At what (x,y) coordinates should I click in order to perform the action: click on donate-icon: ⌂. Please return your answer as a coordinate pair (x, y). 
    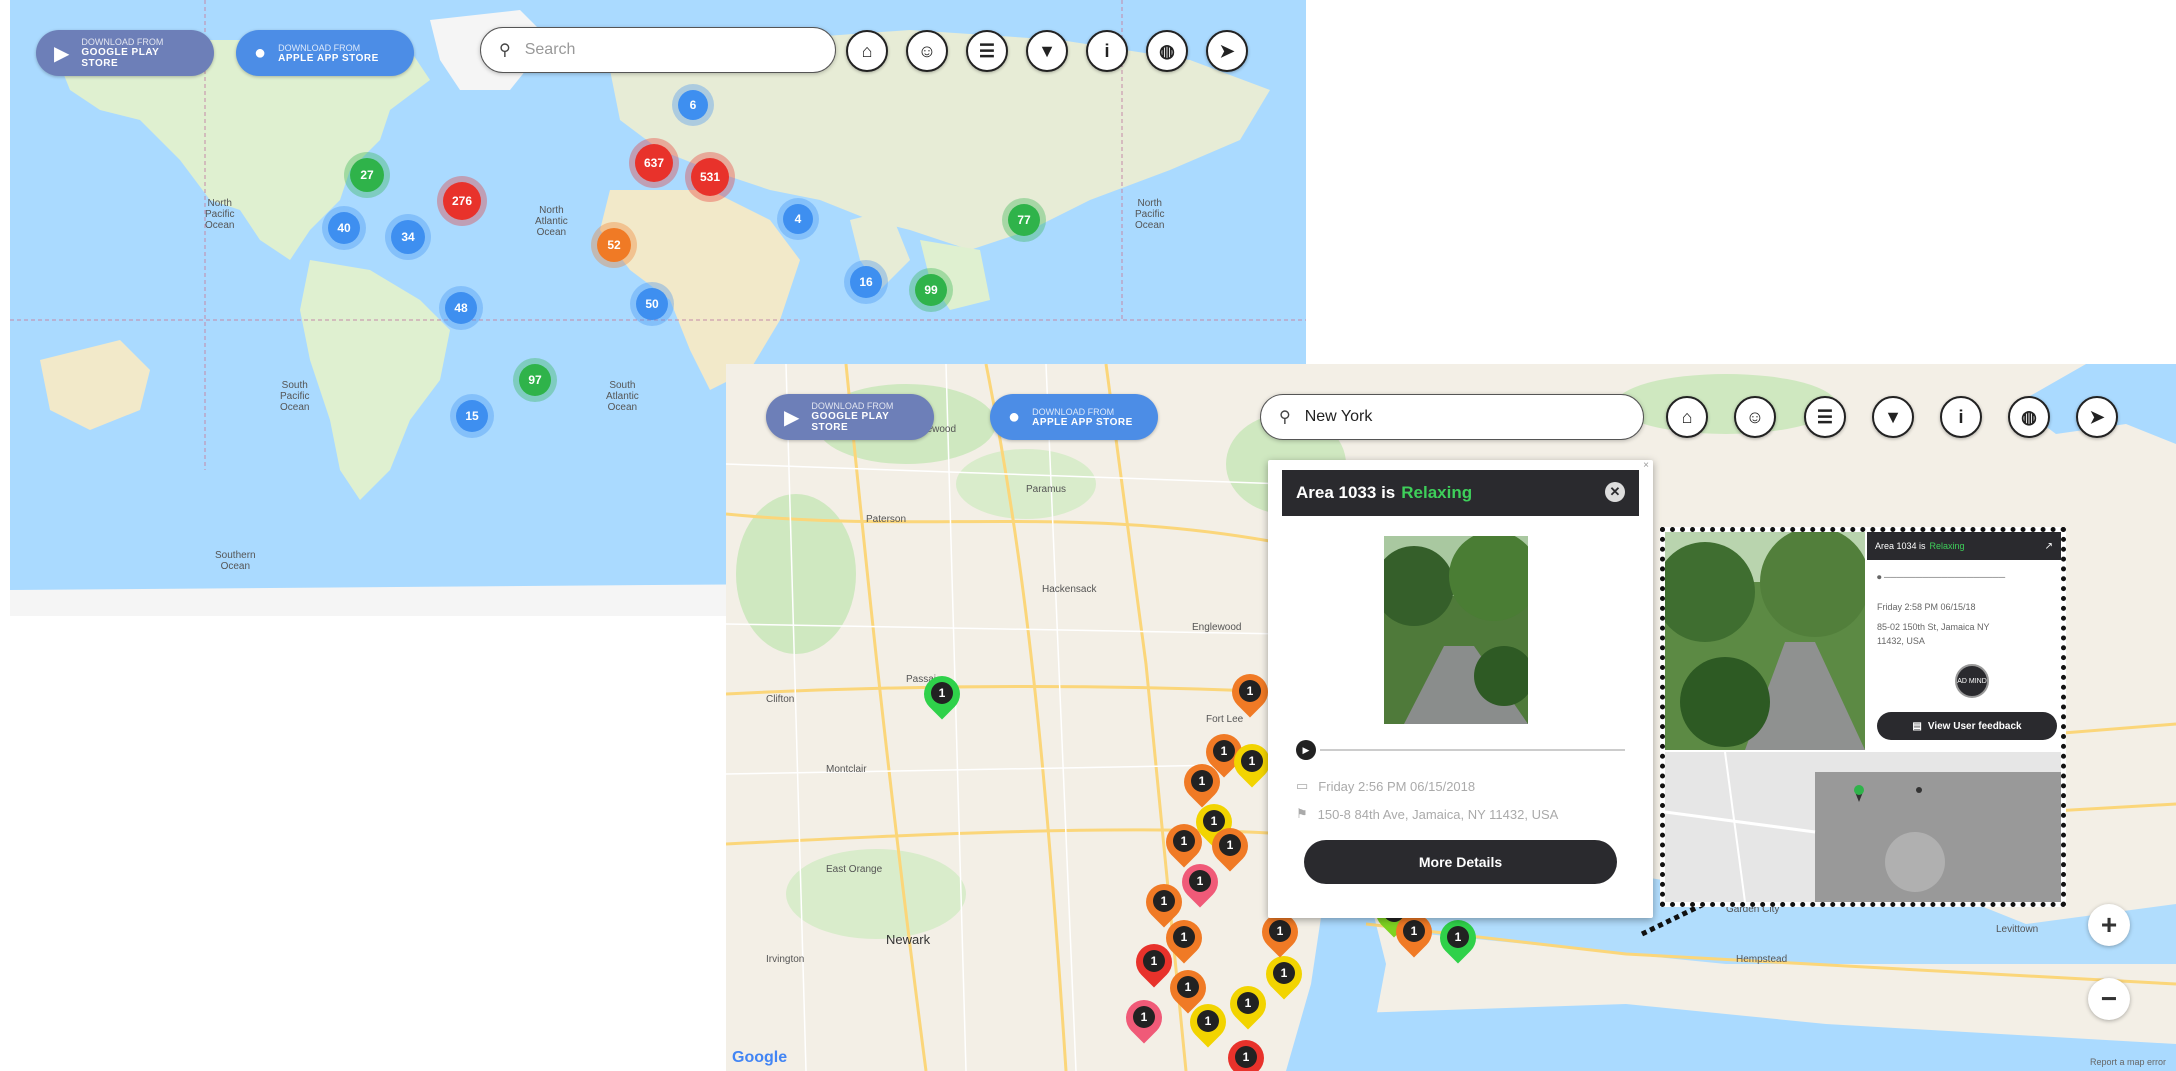
    Looking at the image, I should click on (1687, 416).